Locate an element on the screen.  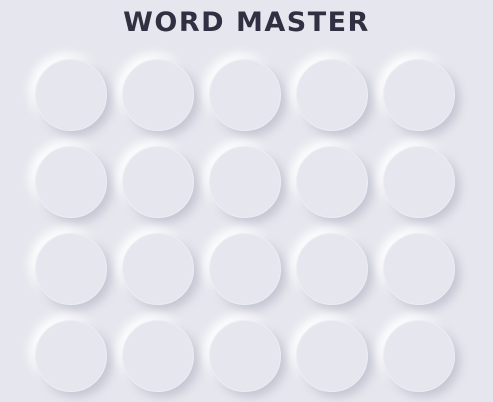
page-title: WORD MASTER is located at coordinates (246, 22).